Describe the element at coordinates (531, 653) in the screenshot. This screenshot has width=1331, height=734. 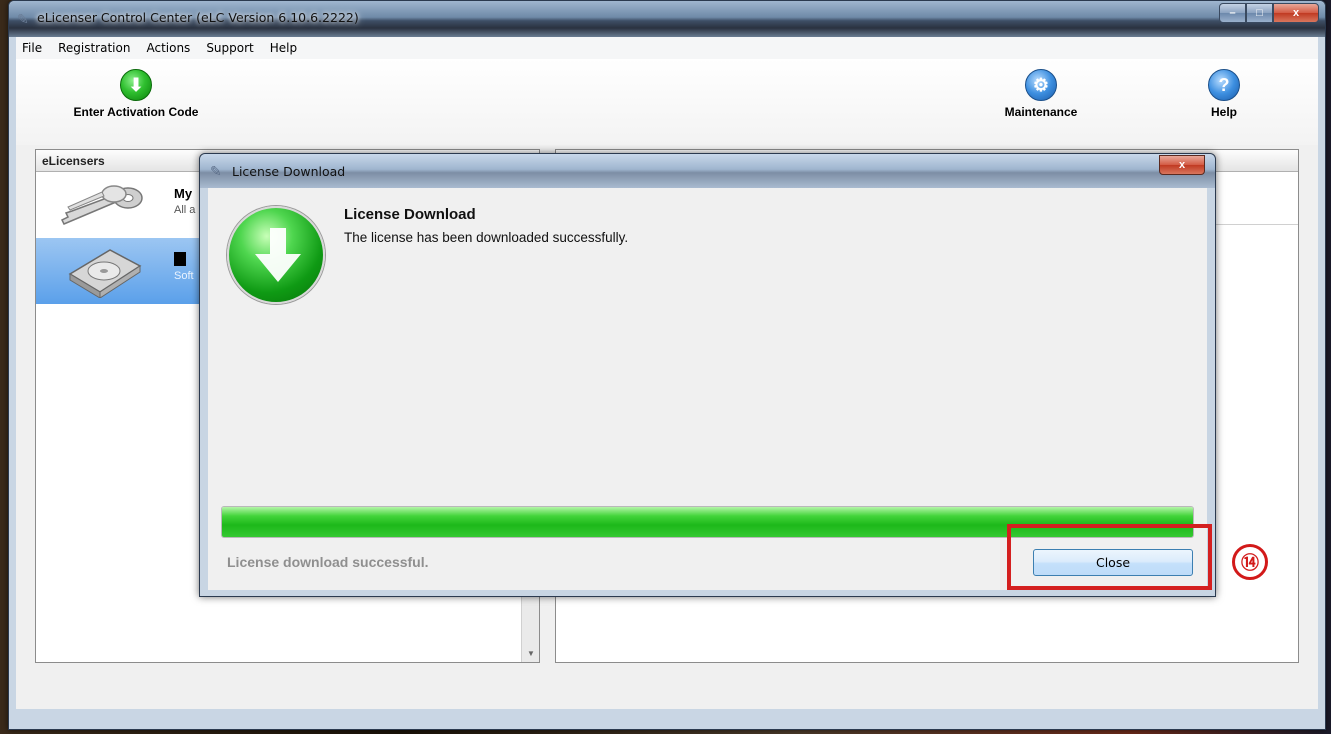
I see `scroll-down-icon: ▼` at that location.